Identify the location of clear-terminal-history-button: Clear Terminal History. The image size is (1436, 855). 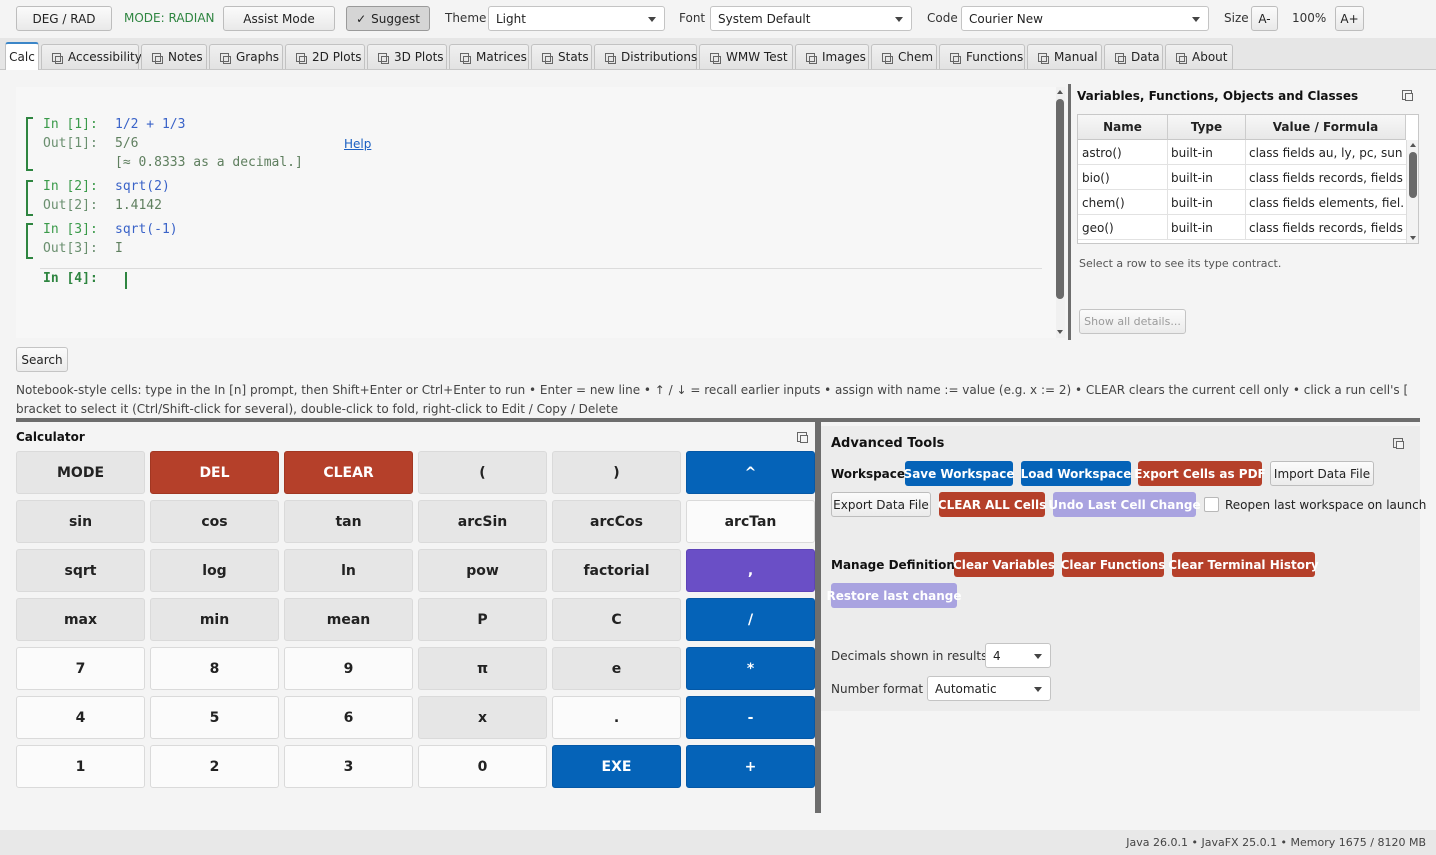
(1243, 564).